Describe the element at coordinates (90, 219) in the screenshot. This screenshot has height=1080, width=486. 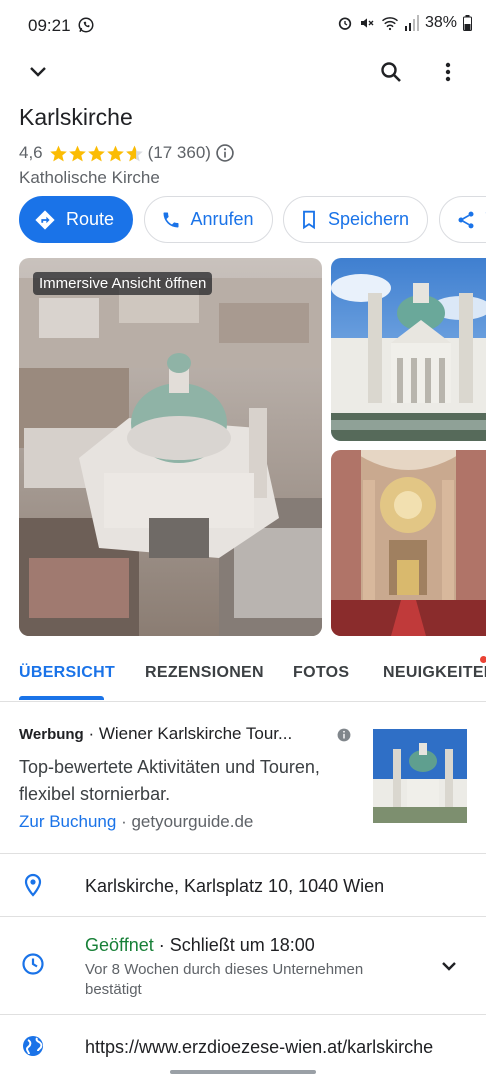
I see `route-label: Route` at that location.